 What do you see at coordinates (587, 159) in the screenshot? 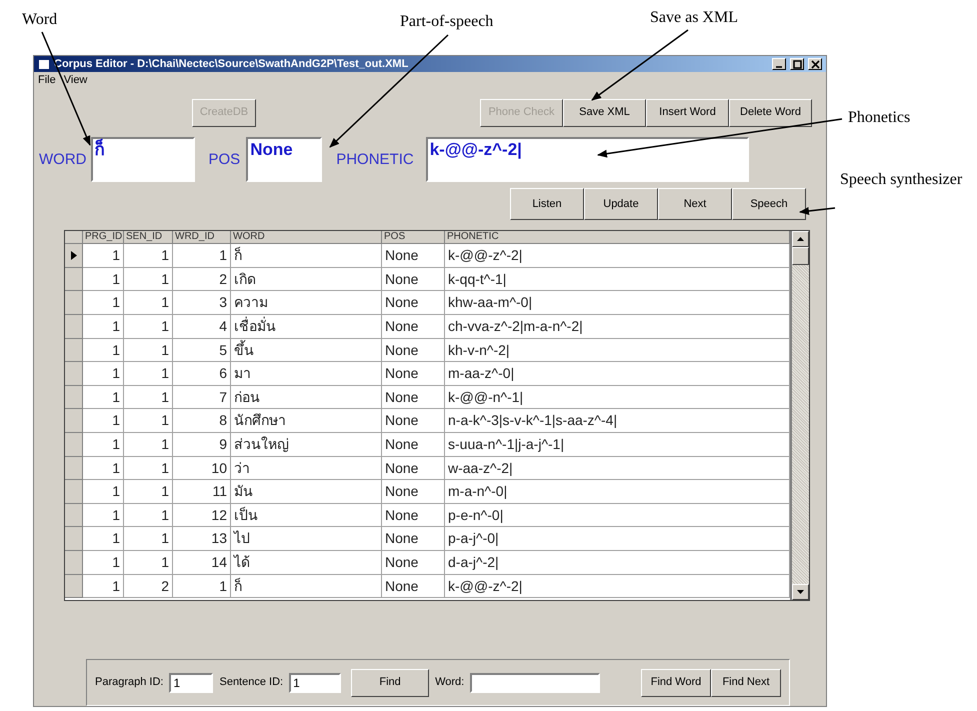
I see `input-field: k-@@-z^-2|` at bounding box center [587, 159].